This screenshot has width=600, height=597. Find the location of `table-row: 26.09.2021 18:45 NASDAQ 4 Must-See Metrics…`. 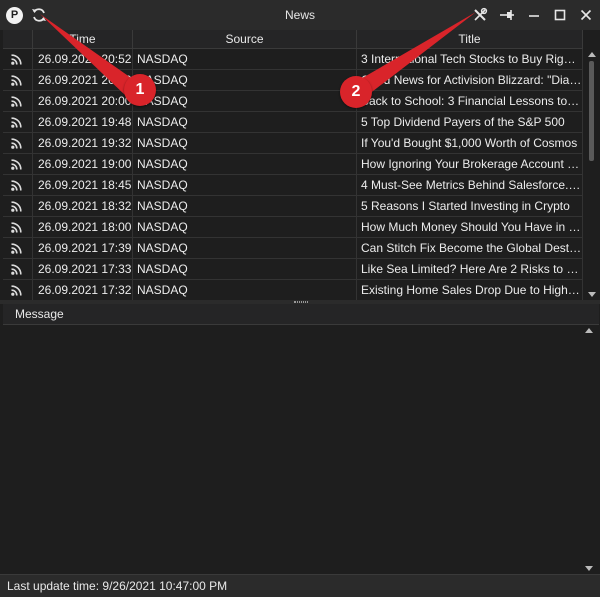

table-row: 26.09.2021 18:45 NASDAQ 4 Must-See Metrics… is located at coordinates (293, 185).